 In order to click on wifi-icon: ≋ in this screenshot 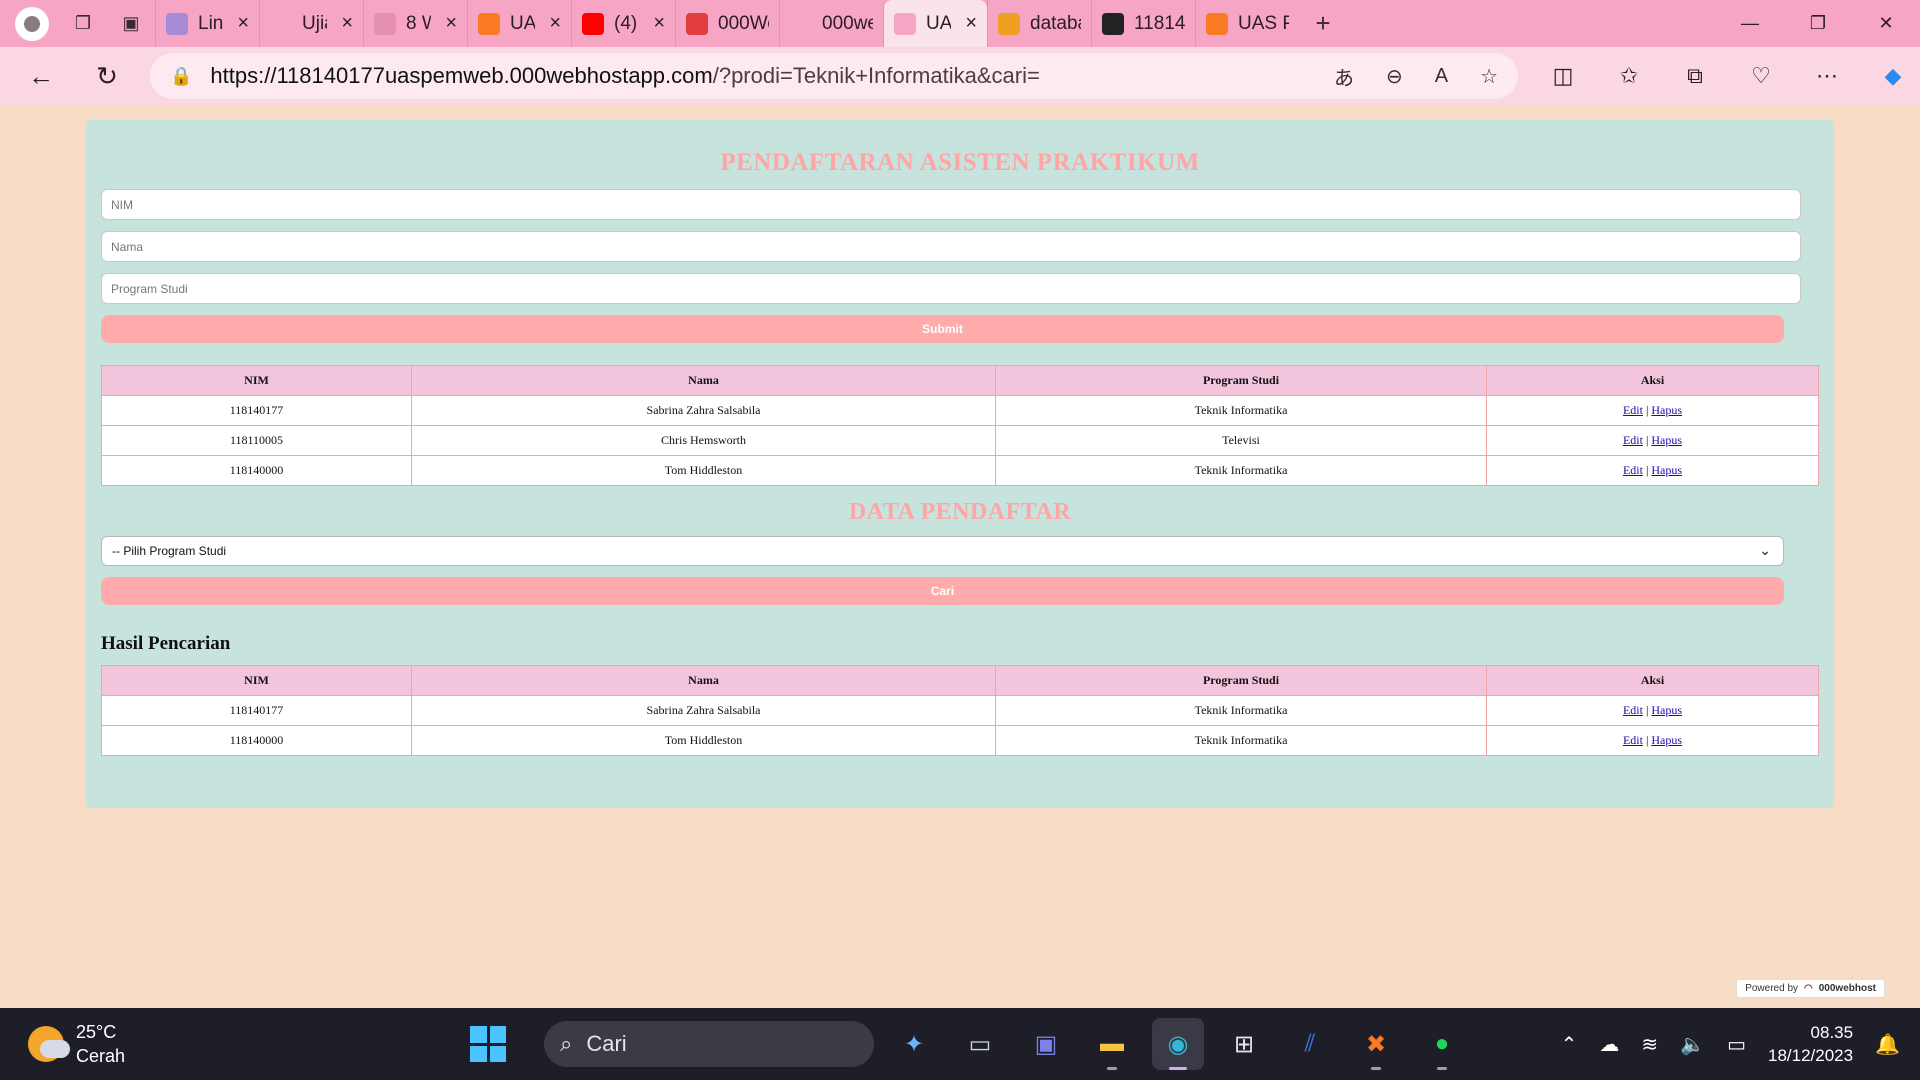, I will do `click(1649, 1044)`.